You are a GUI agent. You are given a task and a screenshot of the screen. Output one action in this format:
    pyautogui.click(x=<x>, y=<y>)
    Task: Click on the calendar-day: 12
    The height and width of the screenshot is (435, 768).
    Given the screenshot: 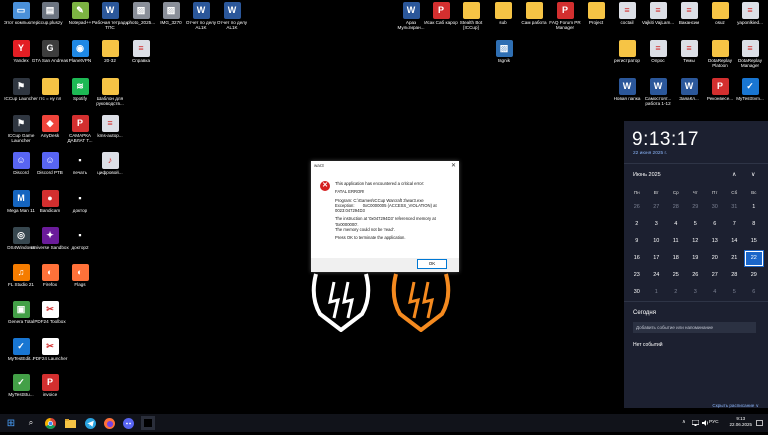 What is the action you would take?
    pyautogui.click(x=696, y=241)
    